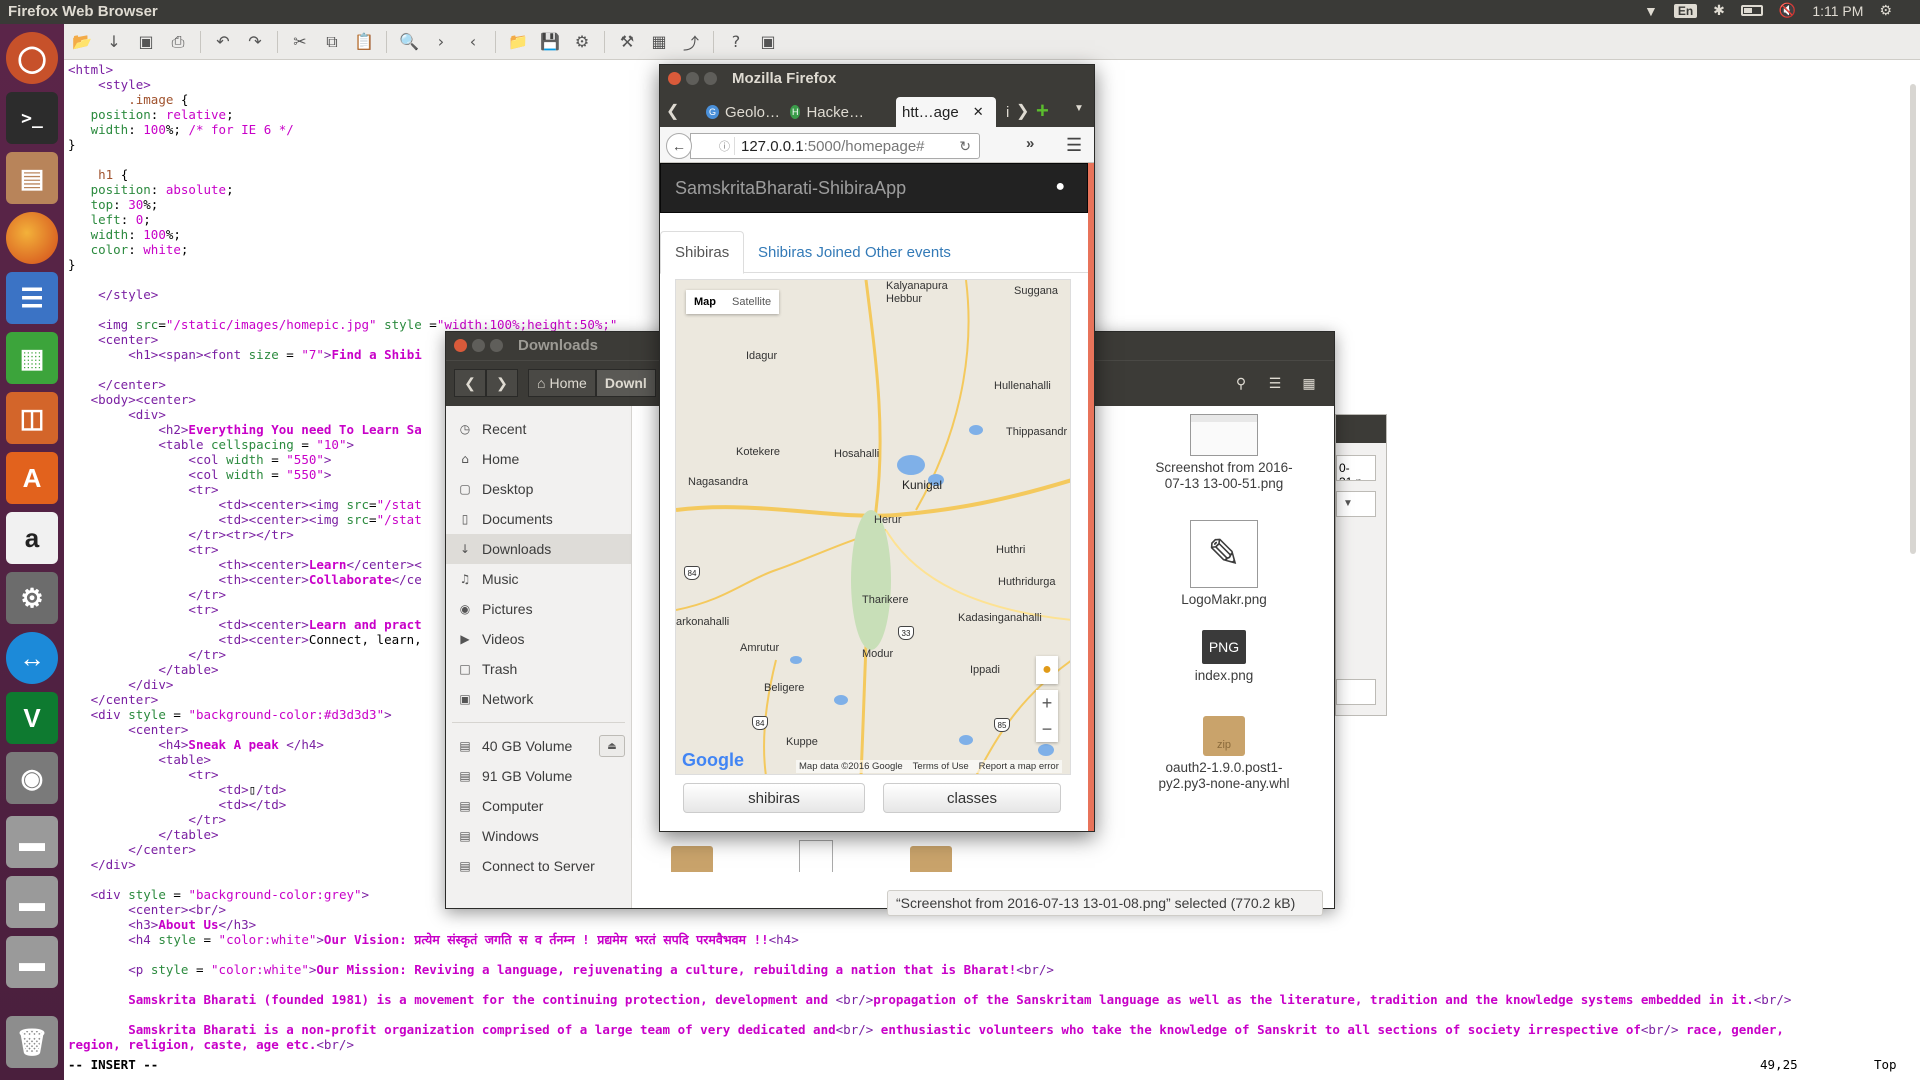  I want to click on find-help-icon: ▣, so click(768, 42).